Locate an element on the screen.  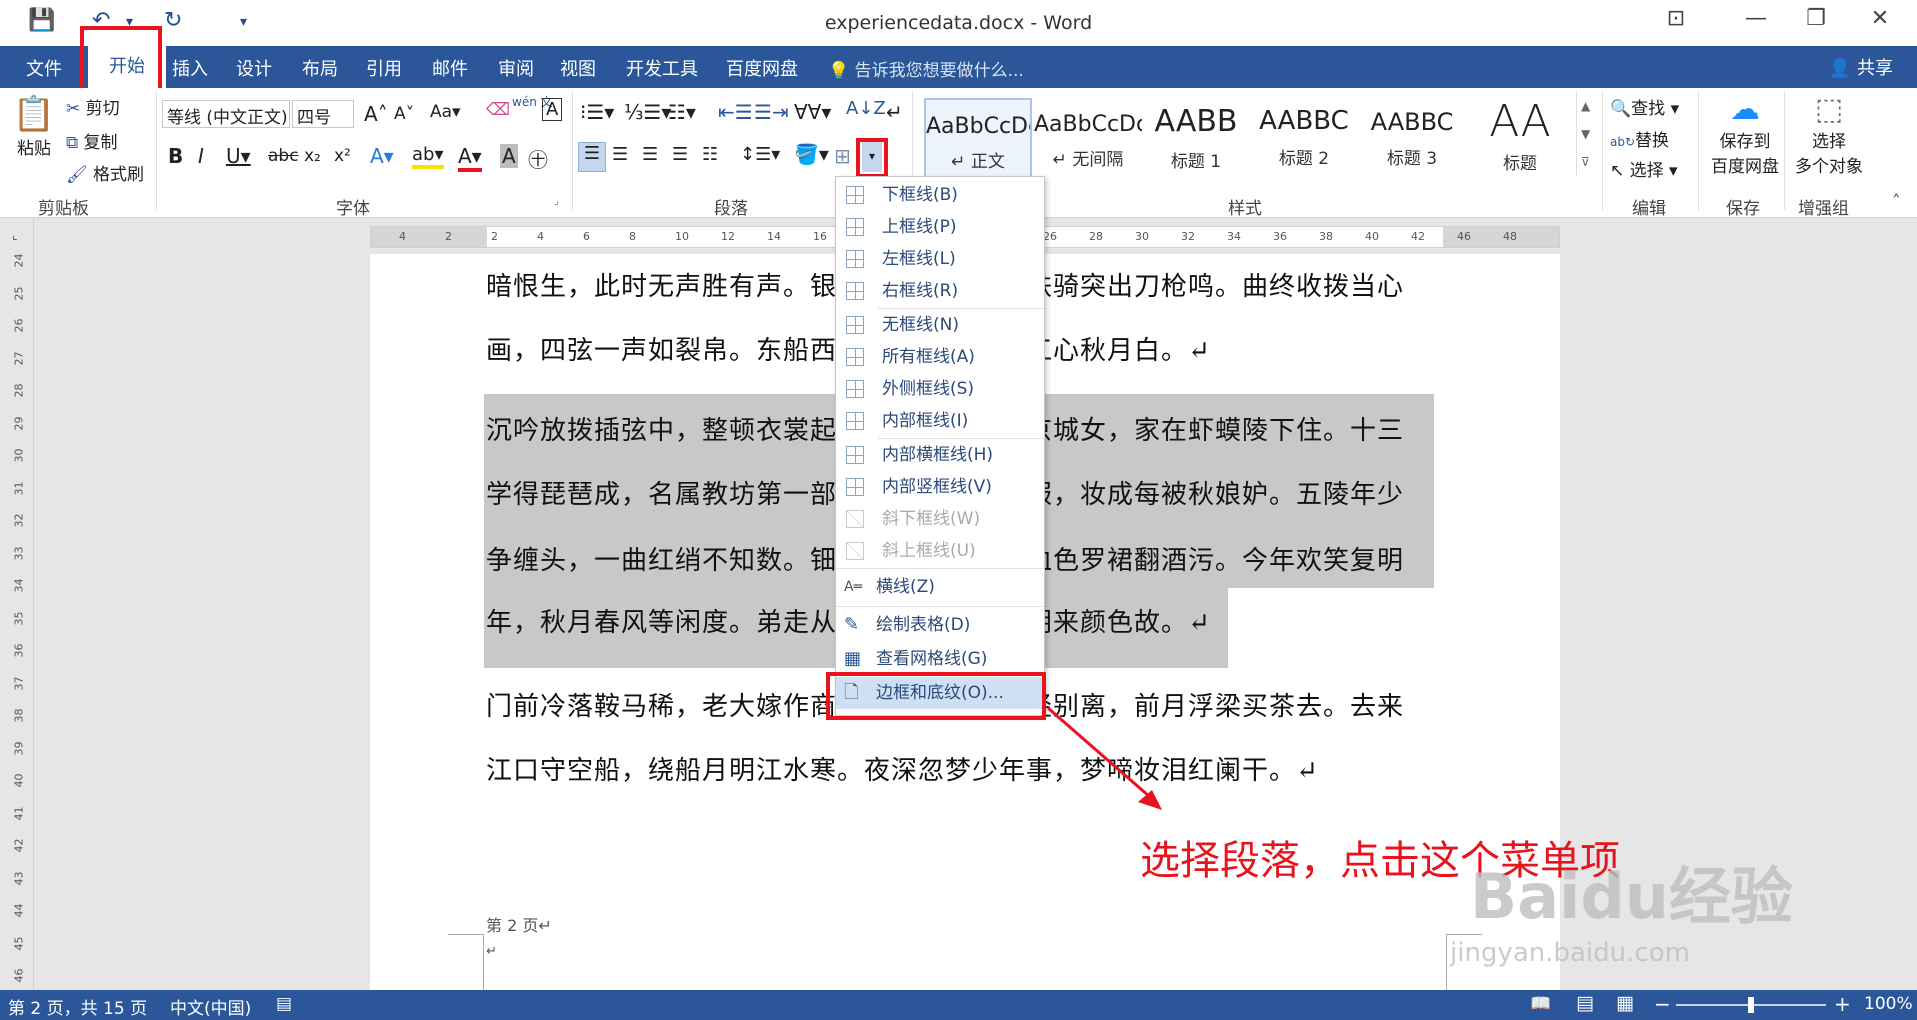
style-normal: AaBbCcDc ↵ 正文 is located at coordinates (978, 139).